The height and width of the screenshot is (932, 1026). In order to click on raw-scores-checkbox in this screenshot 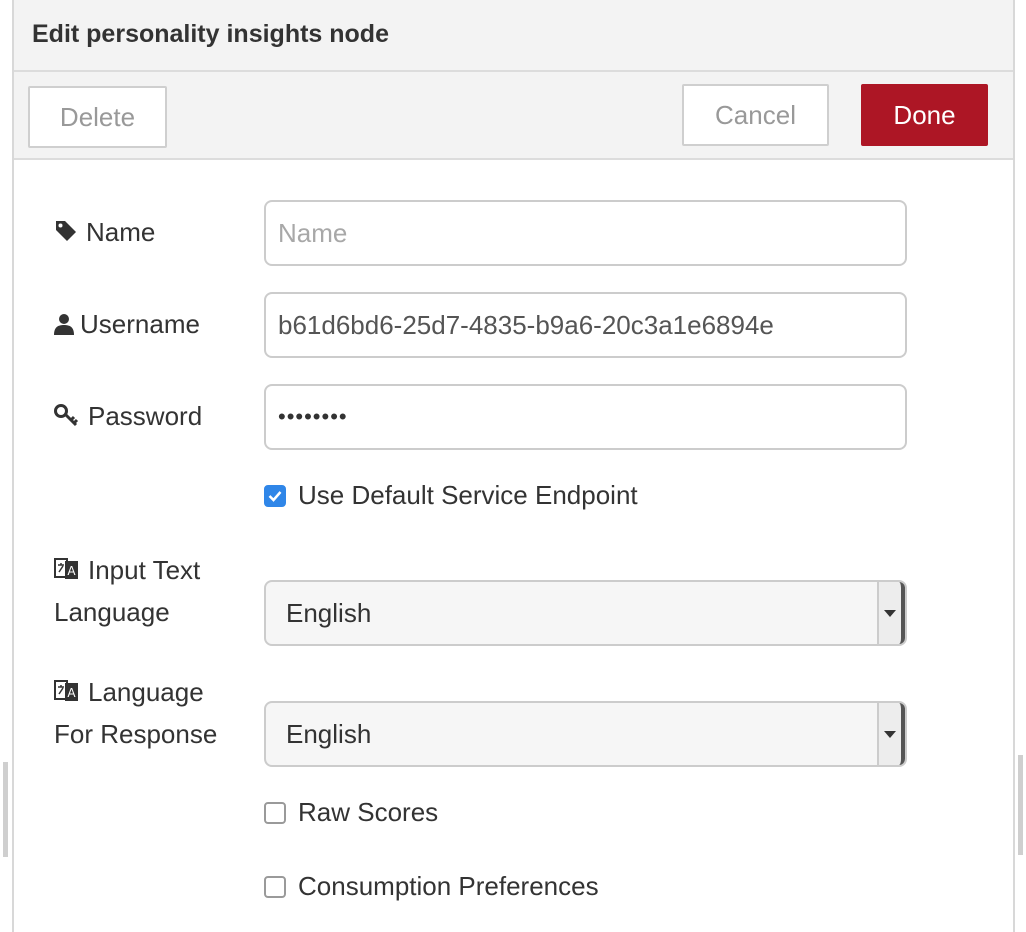, I will do `click(275, 812)`.